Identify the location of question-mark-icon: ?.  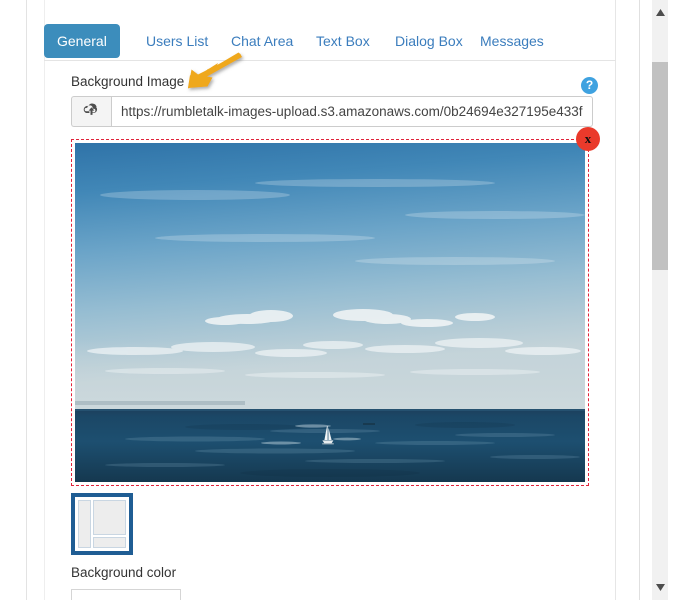
(589, 85).